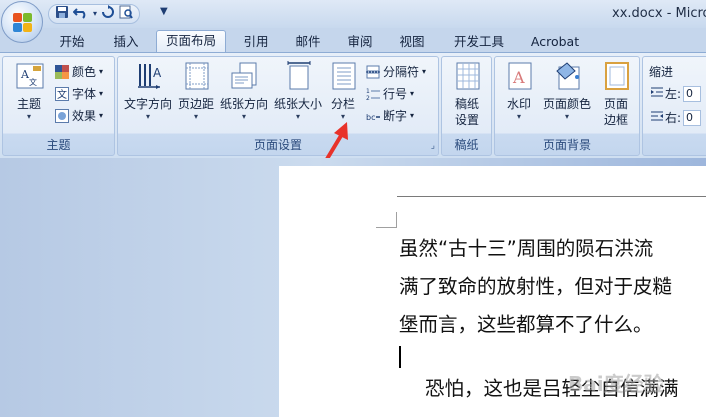 The height and width of the screenshot is (417, 706). I want to click on fonts-label: 字体, so click(84, 94).